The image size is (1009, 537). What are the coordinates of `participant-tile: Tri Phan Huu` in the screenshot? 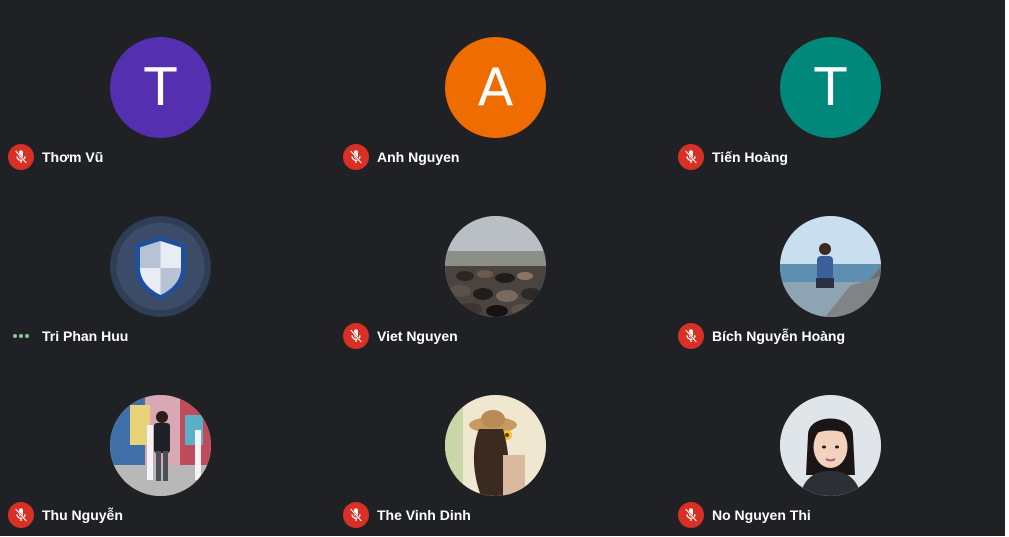 It's located at (167, 268).